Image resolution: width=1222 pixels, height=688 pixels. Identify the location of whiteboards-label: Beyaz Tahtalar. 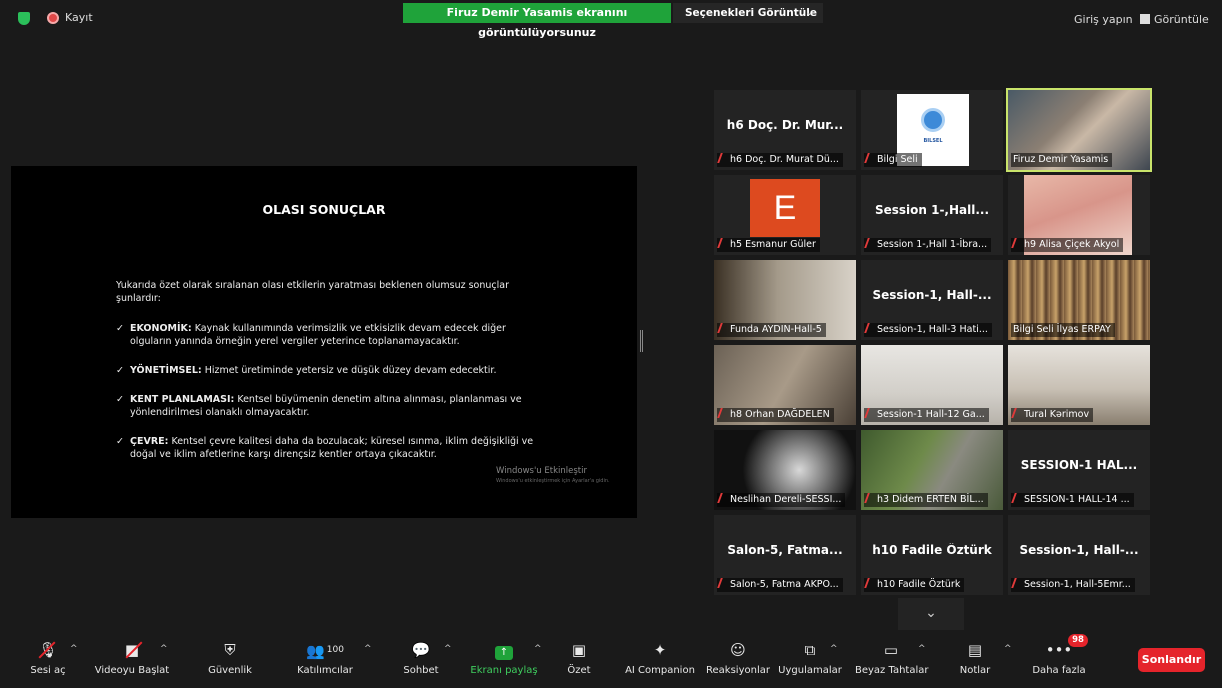
(892, 670).